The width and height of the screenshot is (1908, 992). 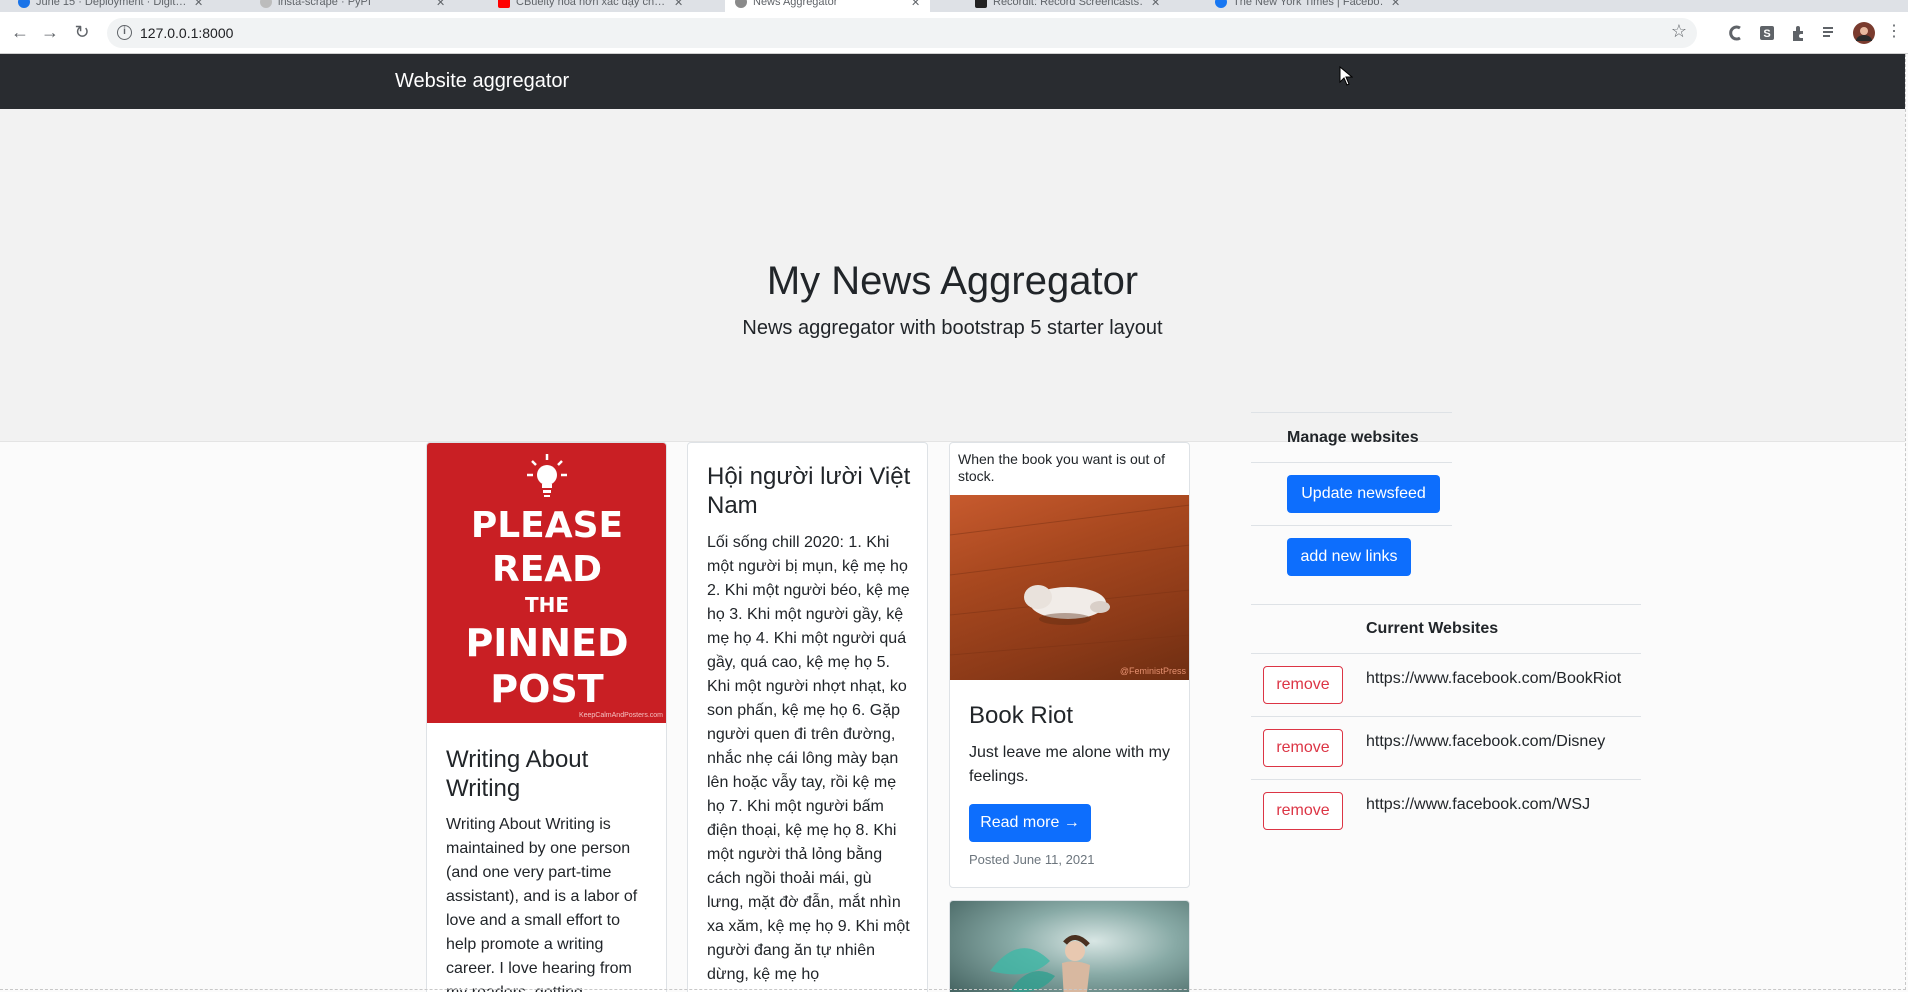 I want to click on info-icon: i, so click(x=124, y=32).